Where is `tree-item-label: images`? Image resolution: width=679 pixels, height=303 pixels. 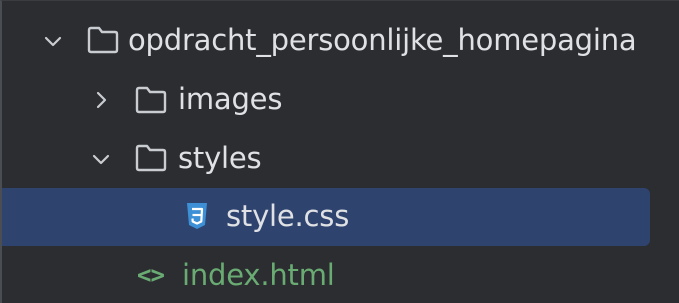
tree-item-label: images is located at coordinates (230, 99).